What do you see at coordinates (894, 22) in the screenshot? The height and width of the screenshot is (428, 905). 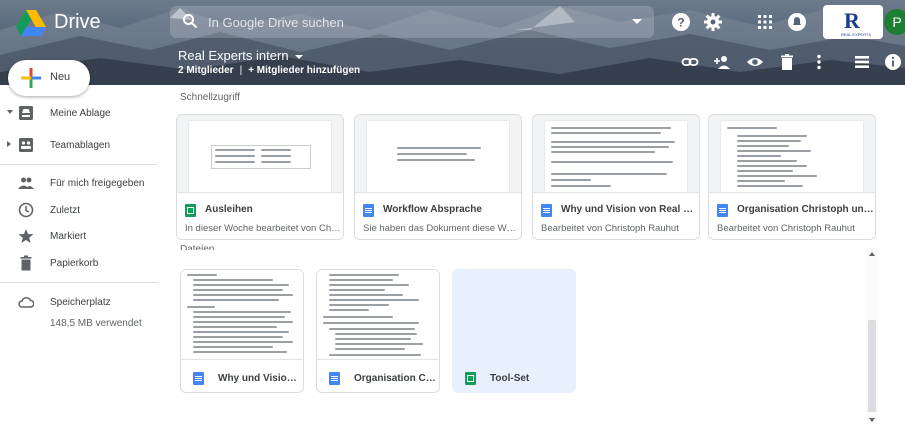 I see `account-avatar: P` at bounding box center [894, 22].